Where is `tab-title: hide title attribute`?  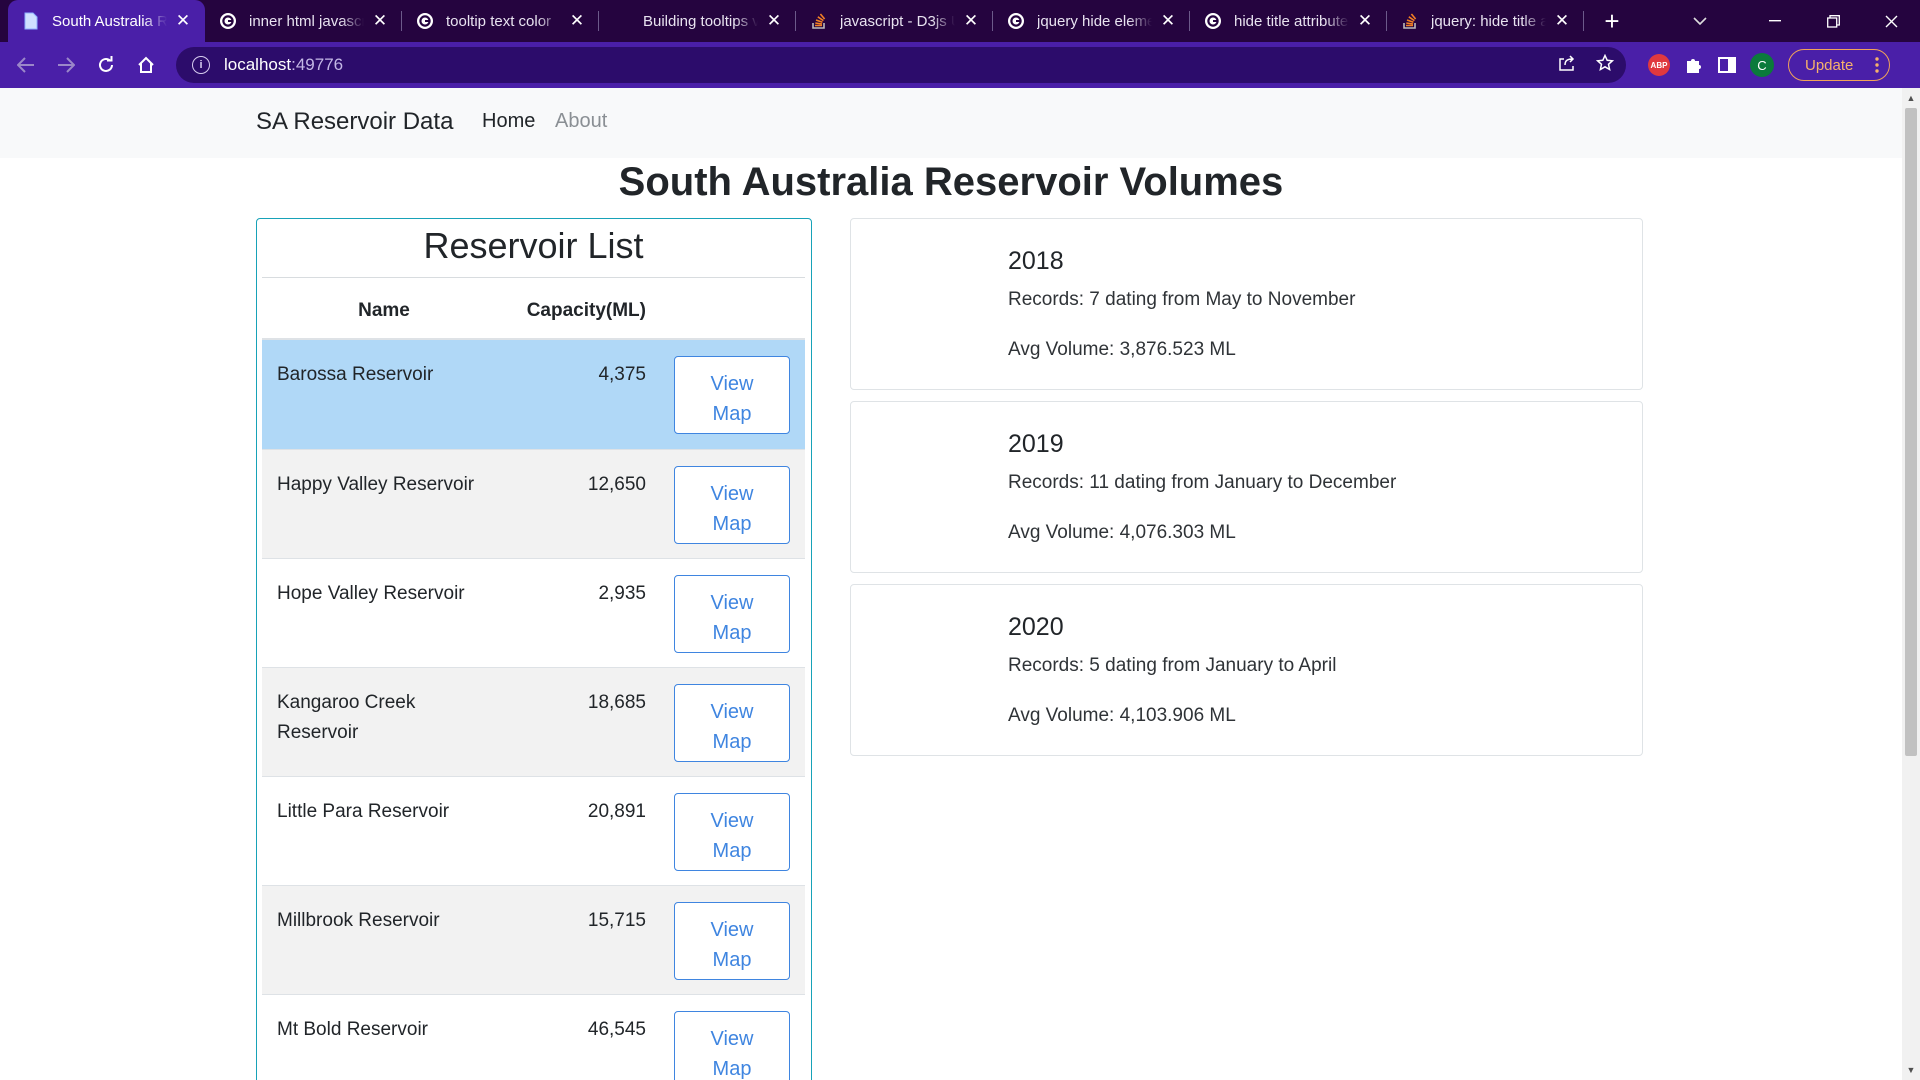
tab-title: hide title attribute is located at coordinates (1291, 21).